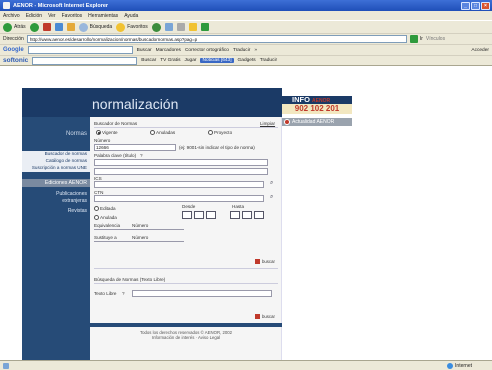 This screenshot has height=370, width=492. Describe the element at coordinates (241, 50) in the screenshot. I see `google-translate-button: Traducir` at that location.